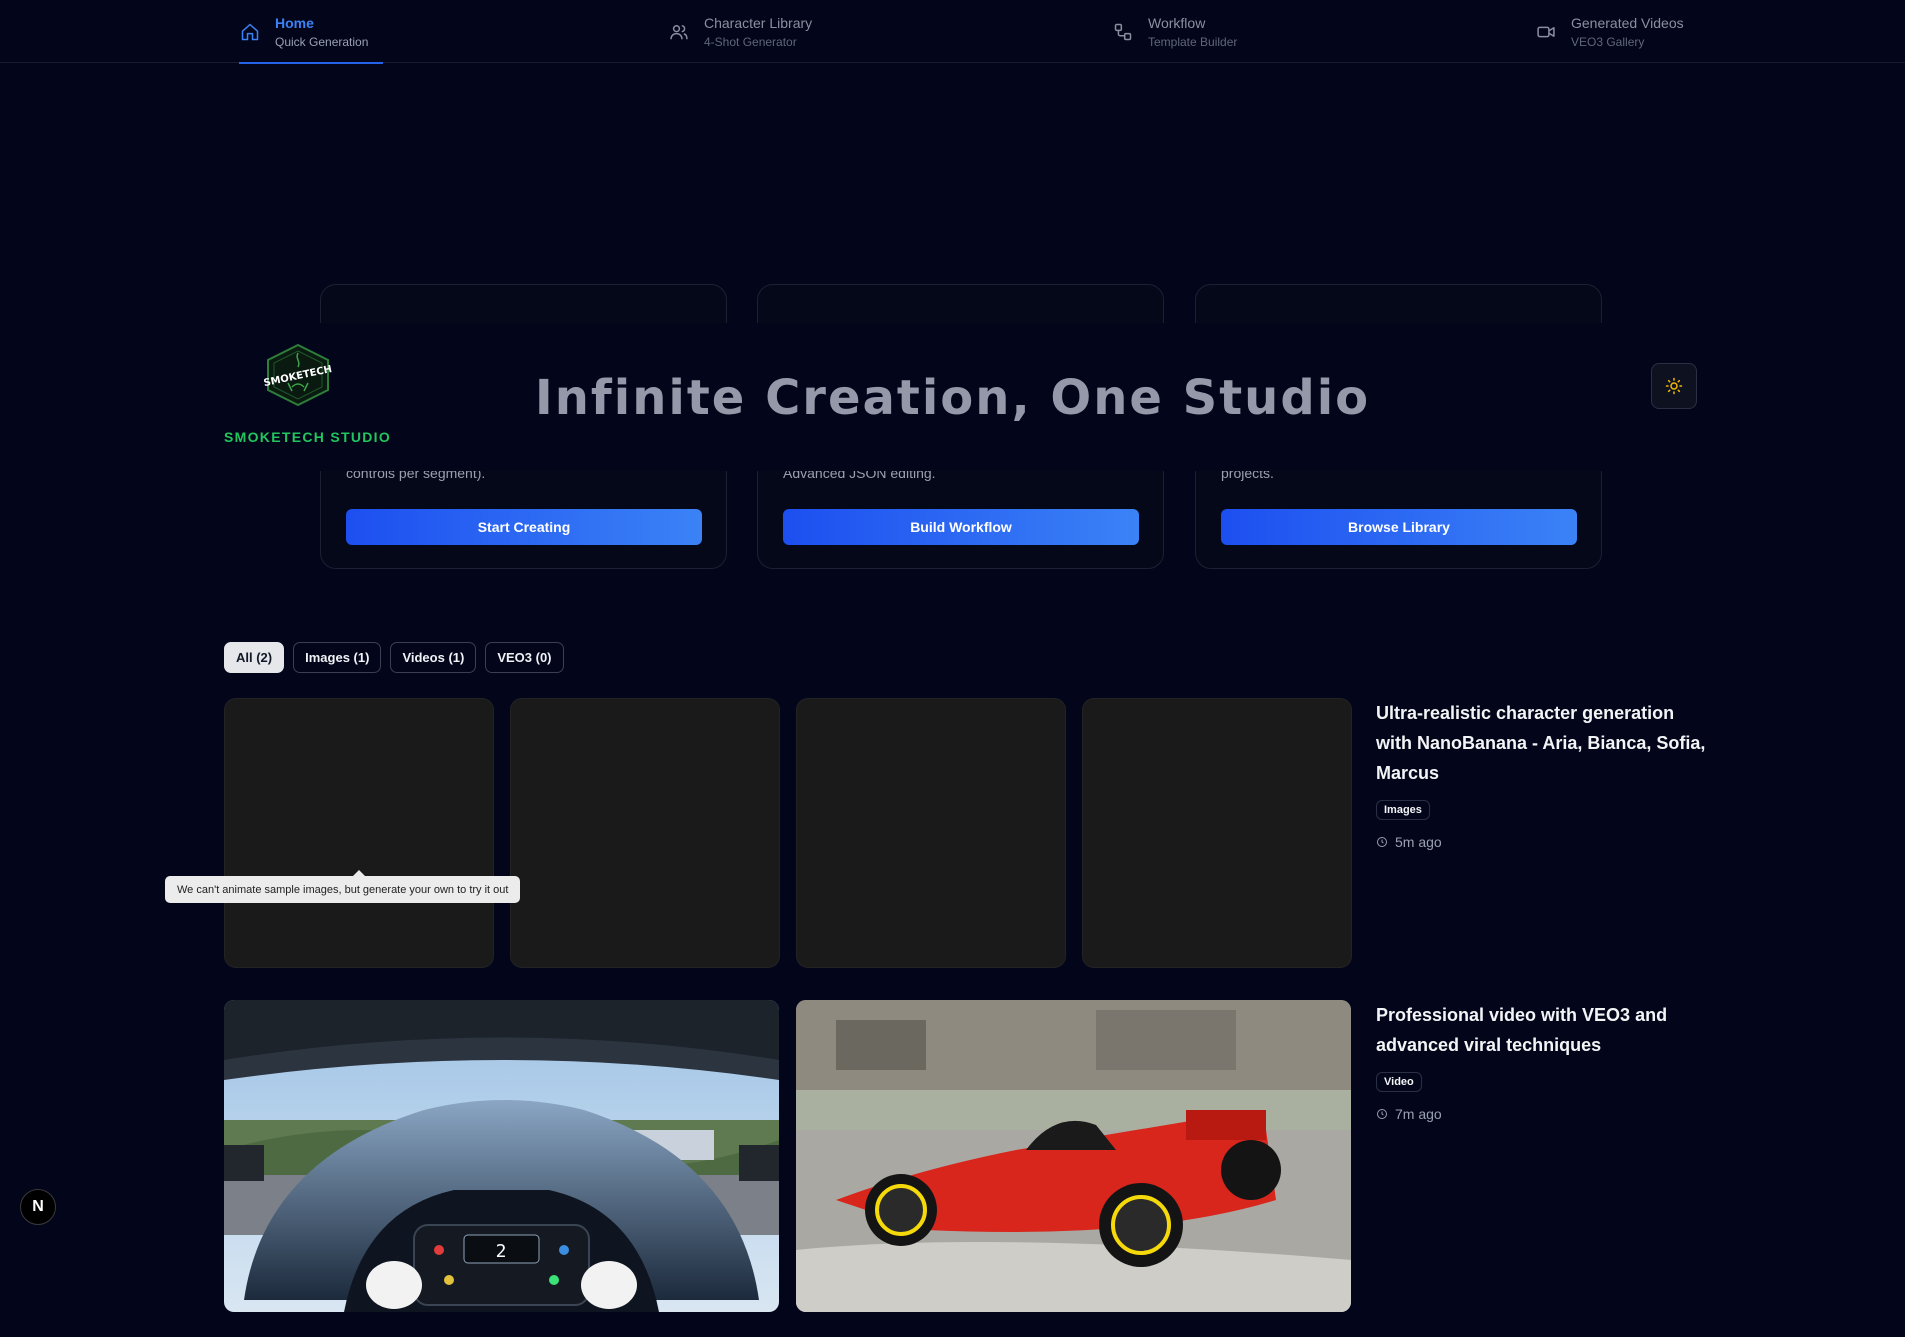 Image resolution: width=1905 pixels, height=1337 pixels. What do you see at coordinates (1399, 1082) in the screenshot?
I see `type-badge: Video` at bounding box center [1399, 1082].